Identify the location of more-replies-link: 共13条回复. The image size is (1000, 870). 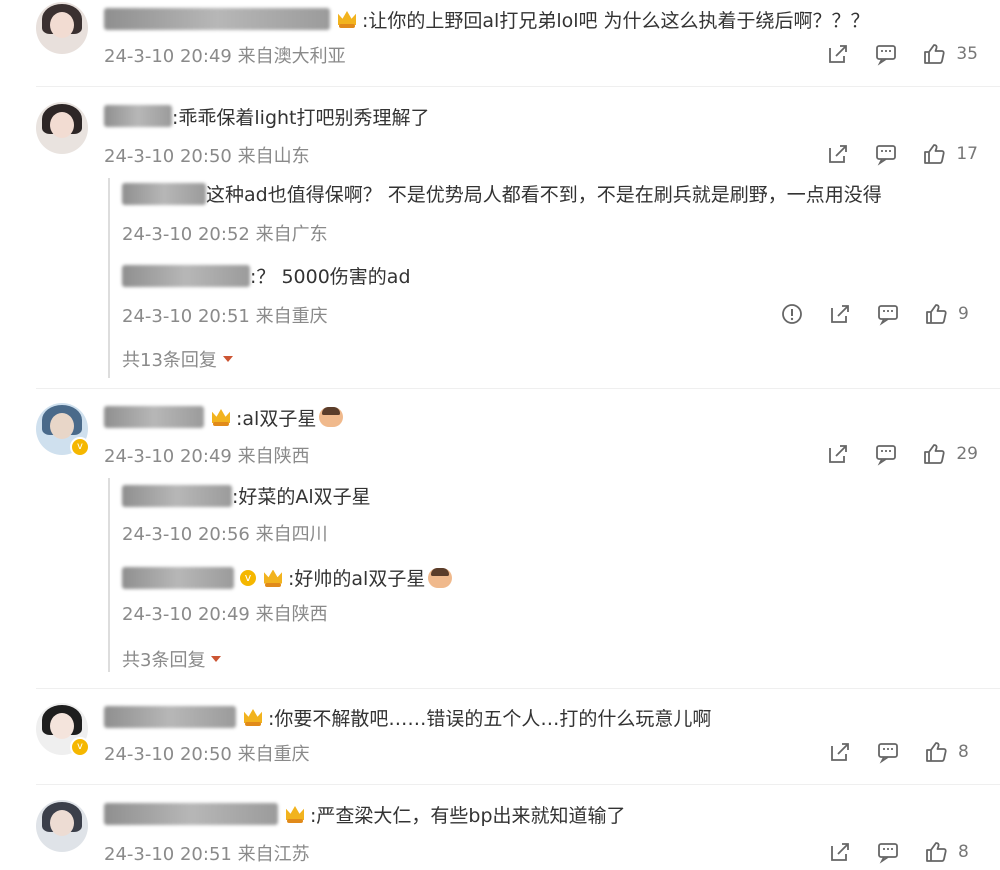
(177, 359).